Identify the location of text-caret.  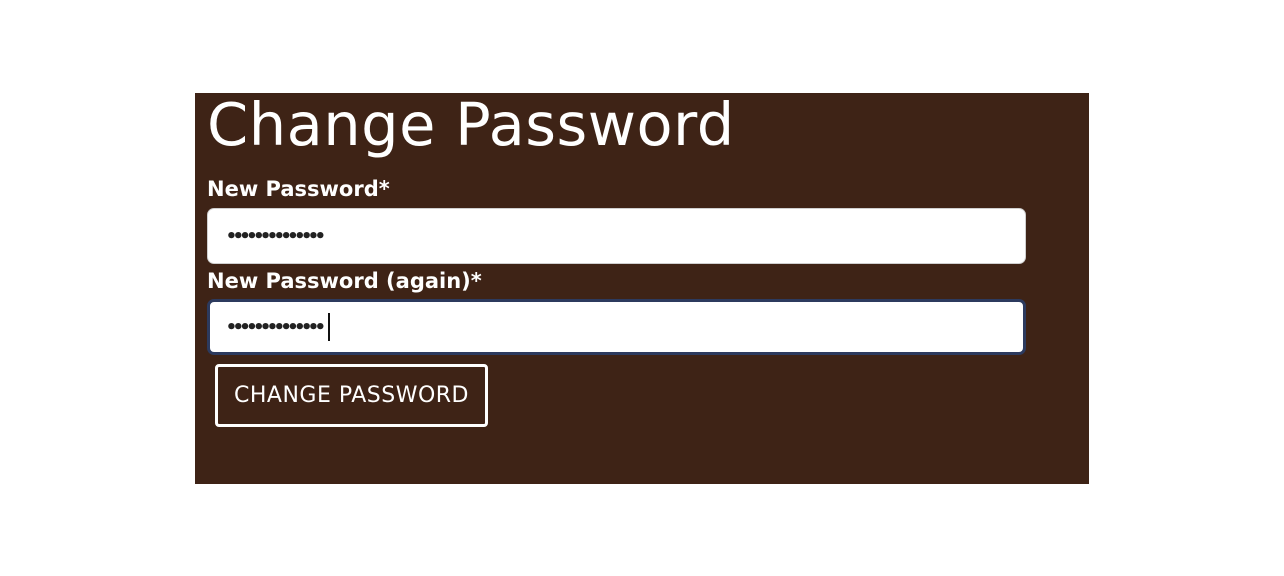
(328, 327).